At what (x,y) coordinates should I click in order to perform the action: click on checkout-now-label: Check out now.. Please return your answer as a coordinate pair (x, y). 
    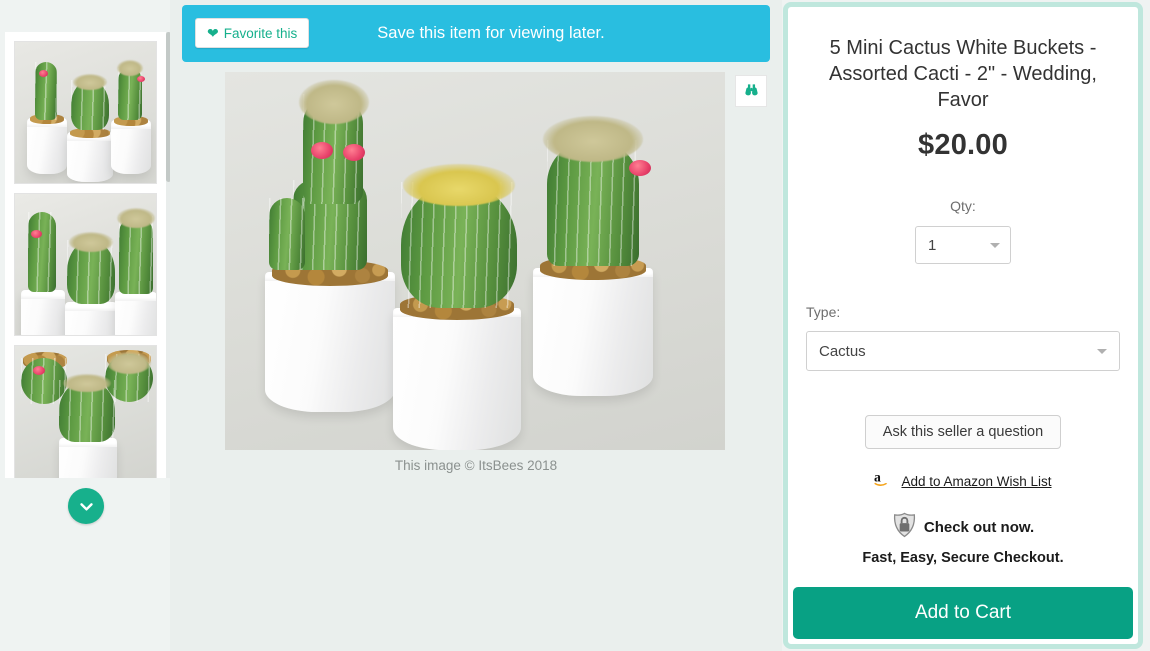
    Looking at the image, I should click on (979, 527).